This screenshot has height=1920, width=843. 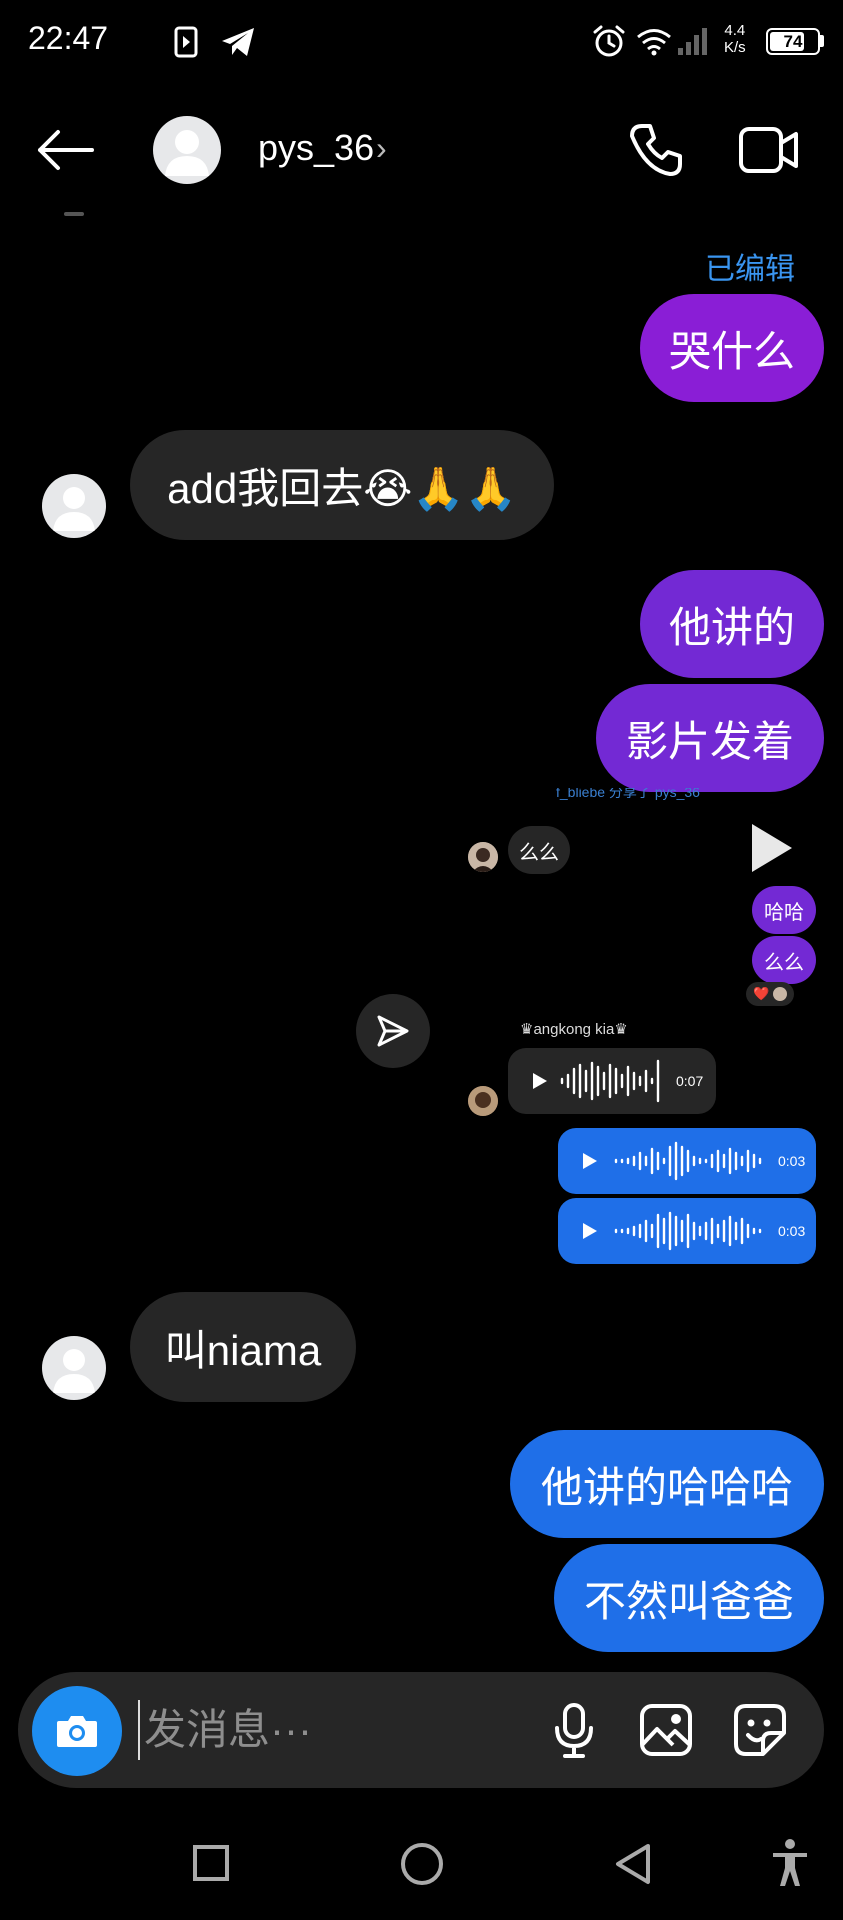 What do you see at coordinates (328, 1730) in the screenshot?
I see `message-input` at bounding box center [328, 1730].